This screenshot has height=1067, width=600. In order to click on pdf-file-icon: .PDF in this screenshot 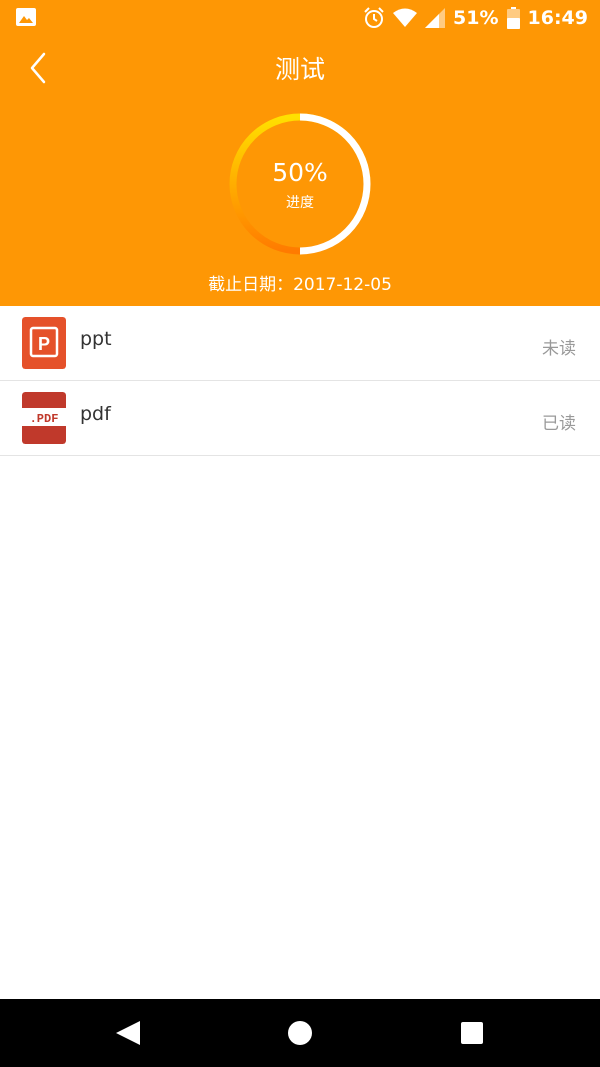, I will do `click(44, 418)`.